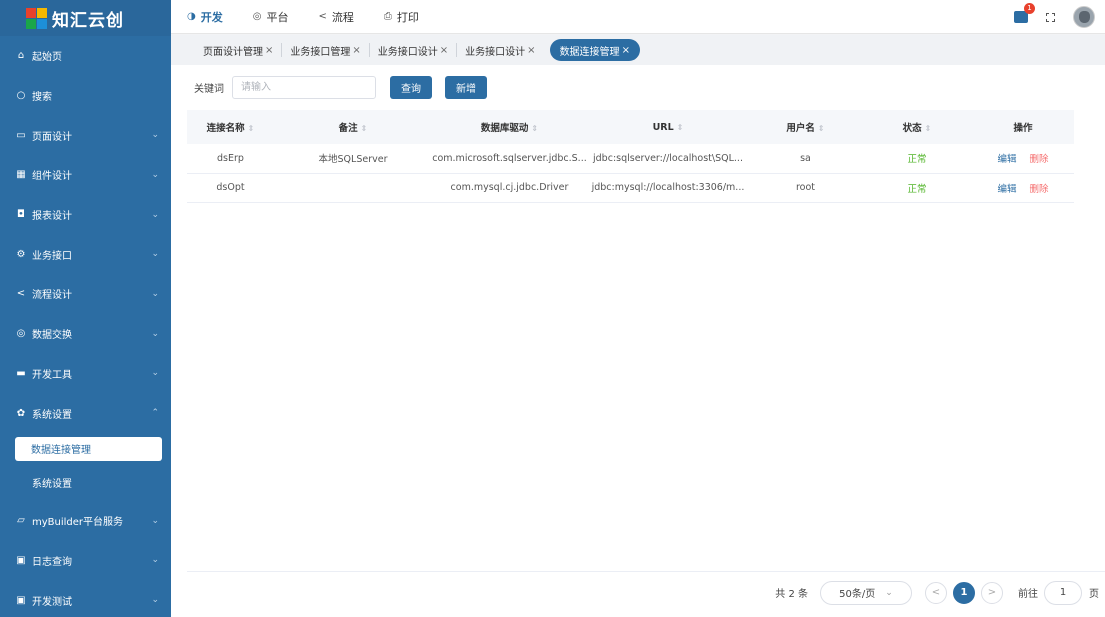 The width and height of the screenshot is (1105, 617). What do you see at coordinates (78, 523) in the screenshot?
I see `sidebar-item-label: myBuilder平台服务` at bounding box center [78, 523].